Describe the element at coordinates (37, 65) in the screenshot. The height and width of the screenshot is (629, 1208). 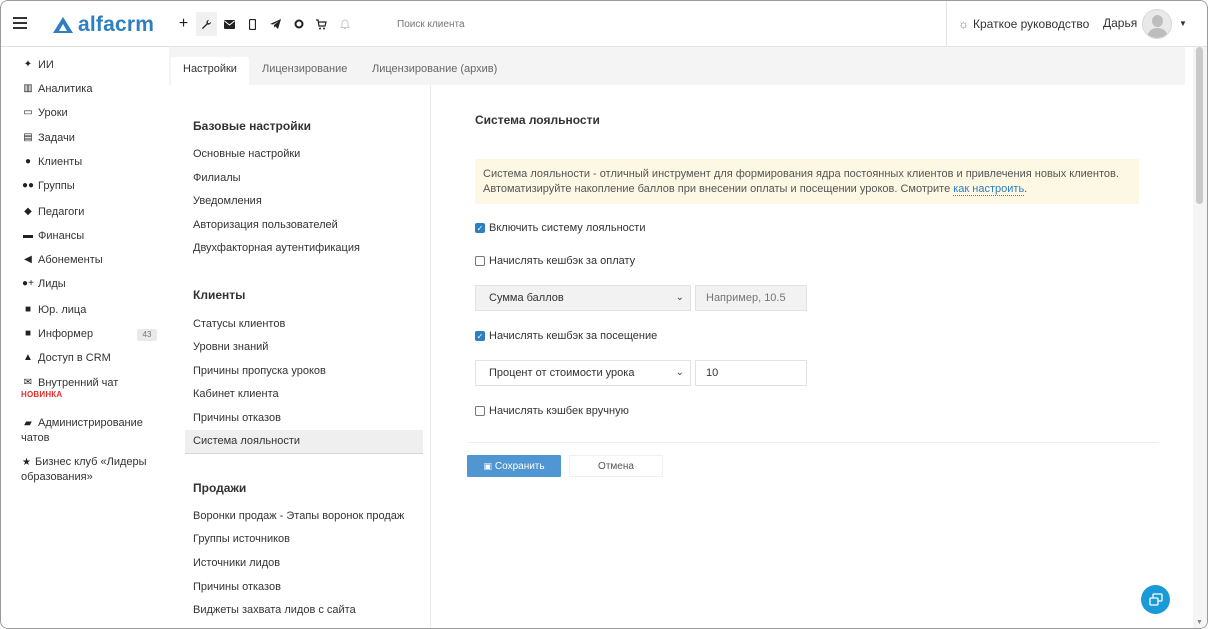
I see `sidebar-item-ai: ✦ ИИ` at that location.